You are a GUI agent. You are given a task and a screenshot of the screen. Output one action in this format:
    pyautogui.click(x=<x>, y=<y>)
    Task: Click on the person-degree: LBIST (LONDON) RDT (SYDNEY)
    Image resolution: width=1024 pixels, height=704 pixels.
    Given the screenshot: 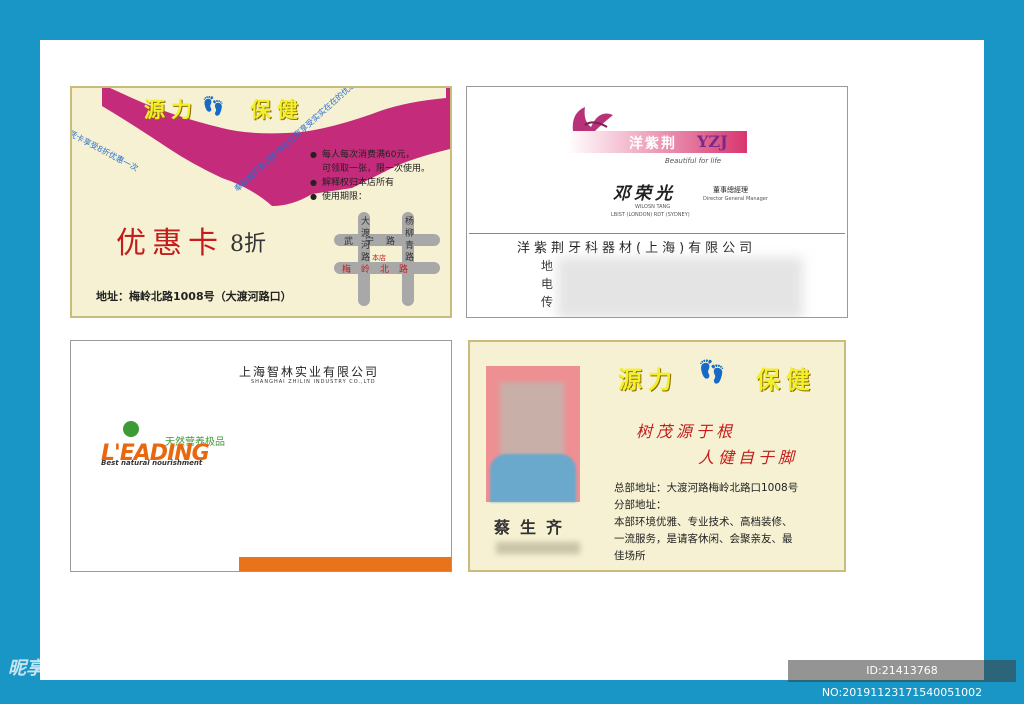 What is the action you would take?
    pyautogui.click(x=650, y=215)
    